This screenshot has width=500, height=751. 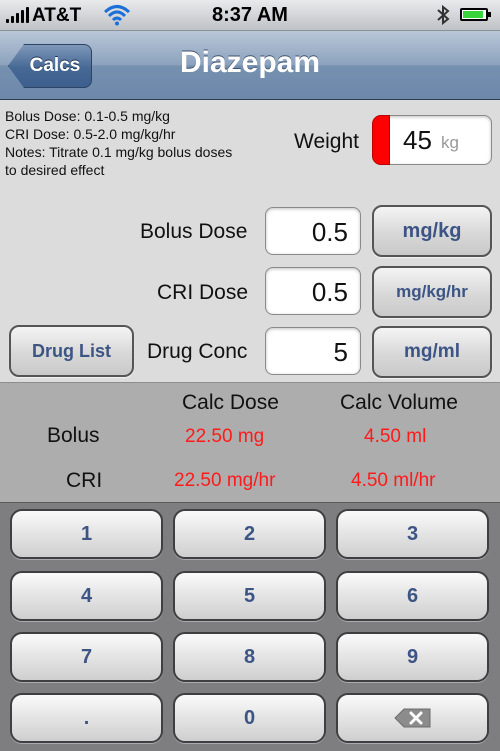 I want to click on bolus-dose-value: 0.5, so click(x=329, y=232).